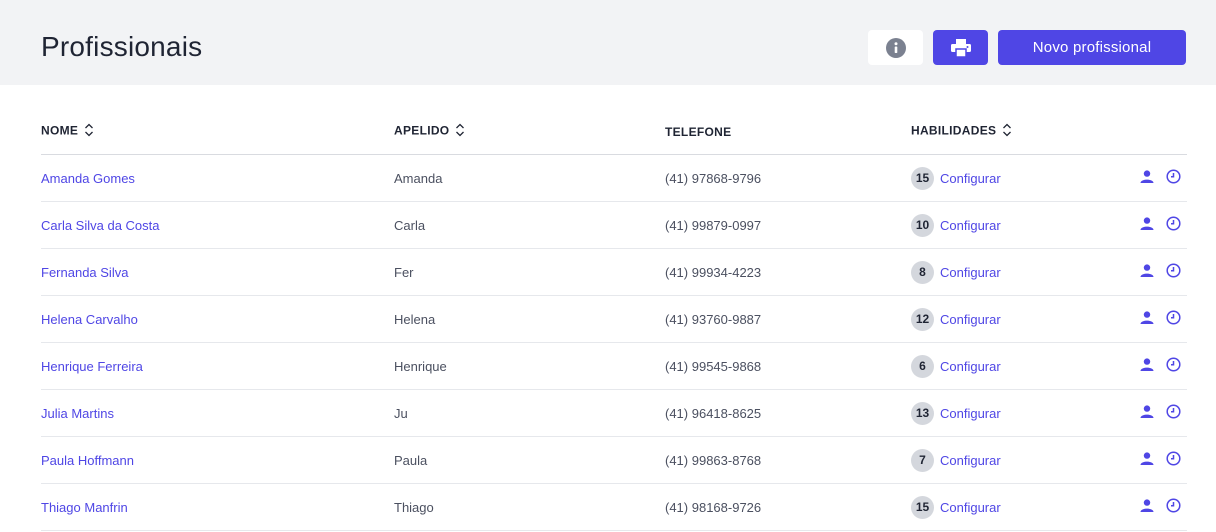  I want to click on phone-cell: (41) 97868-9796, so click(788, 178).